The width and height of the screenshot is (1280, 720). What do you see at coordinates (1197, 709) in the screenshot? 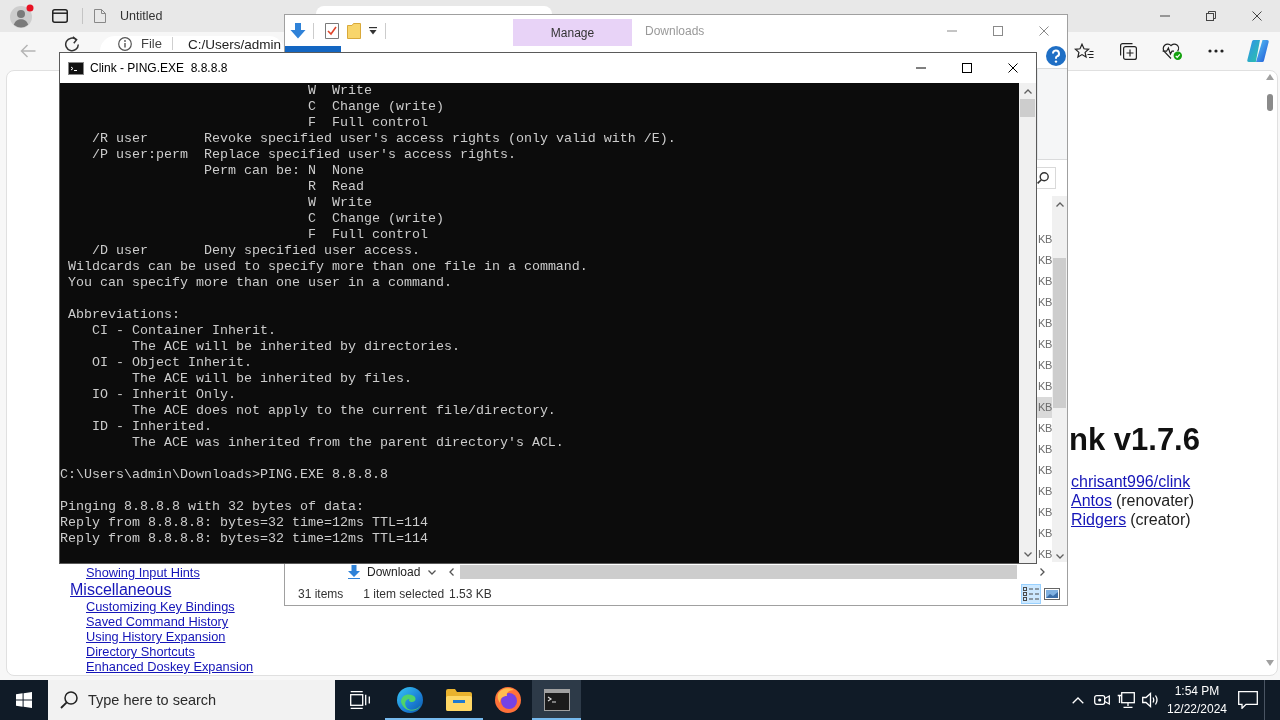
I see `clock-date: 12/22/2024` at bounding box center [1197, 709].